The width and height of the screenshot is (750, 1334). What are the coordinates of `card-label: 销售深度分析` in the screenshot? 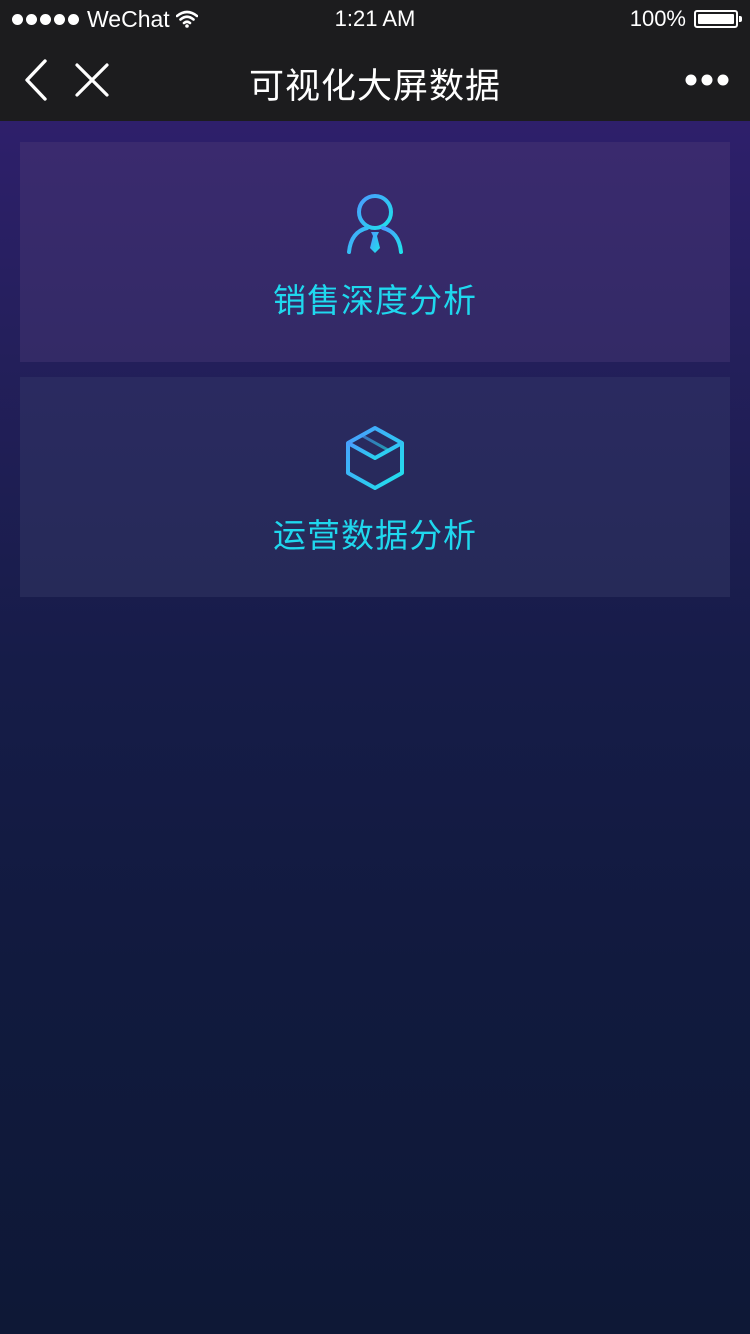 It's located at (375, 300).